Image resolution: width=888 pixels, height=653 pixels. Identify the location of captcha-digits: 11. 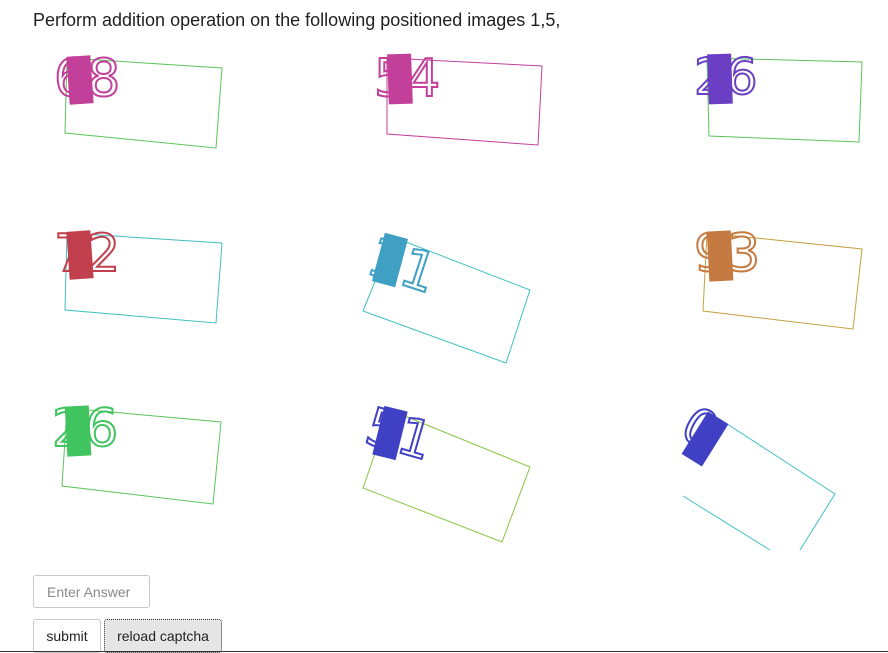
(402, 265).